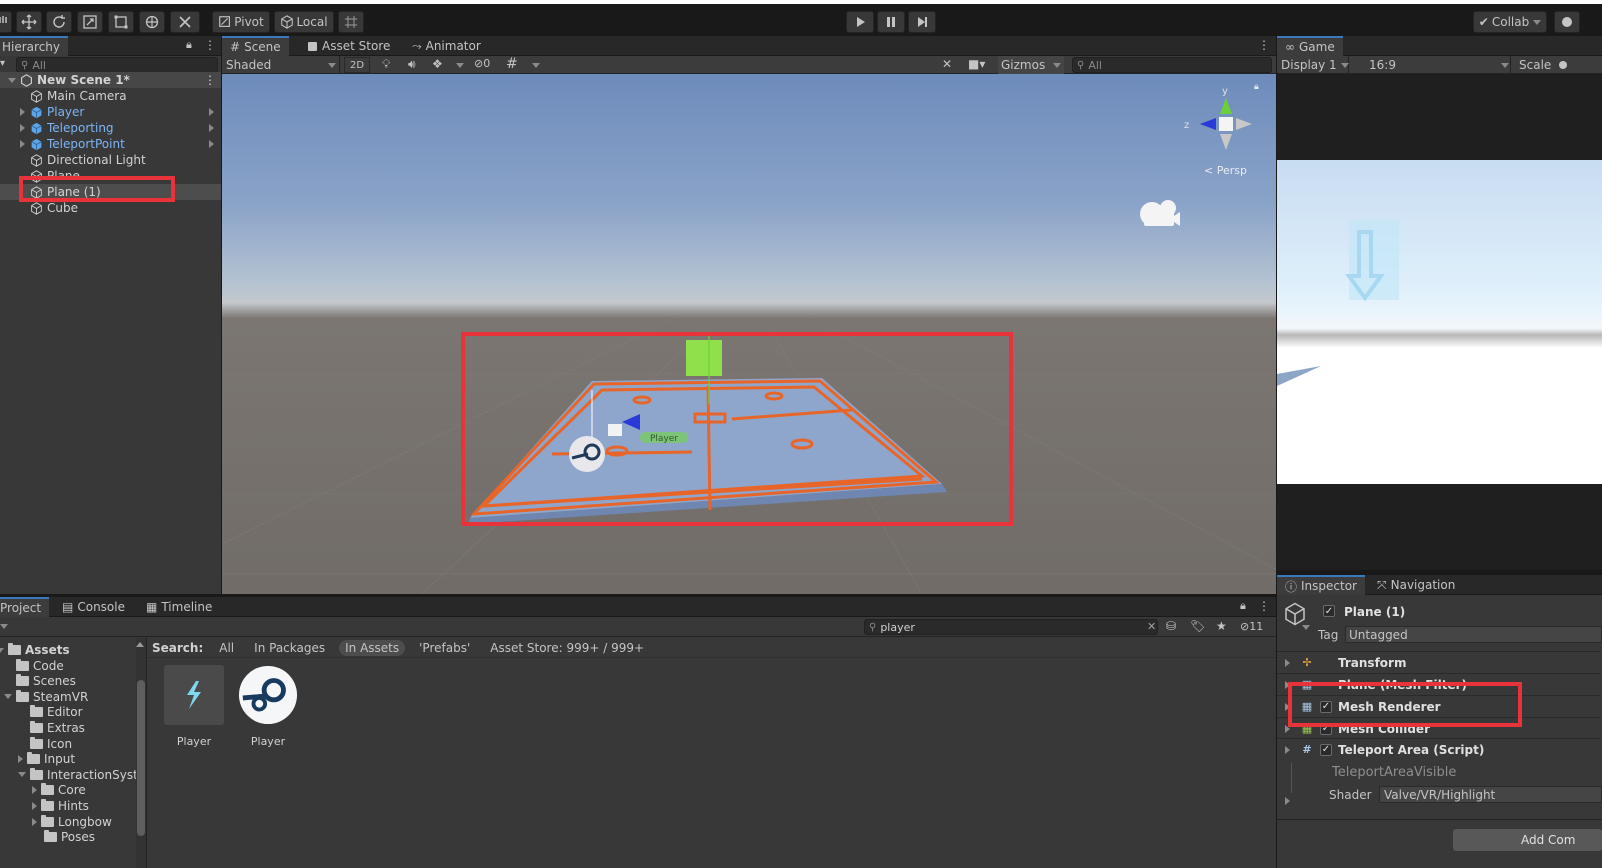 This screenshot has height=868, width=1602. I want to click on hidden-packages-icon: ⊘11, so click(1251, 626).